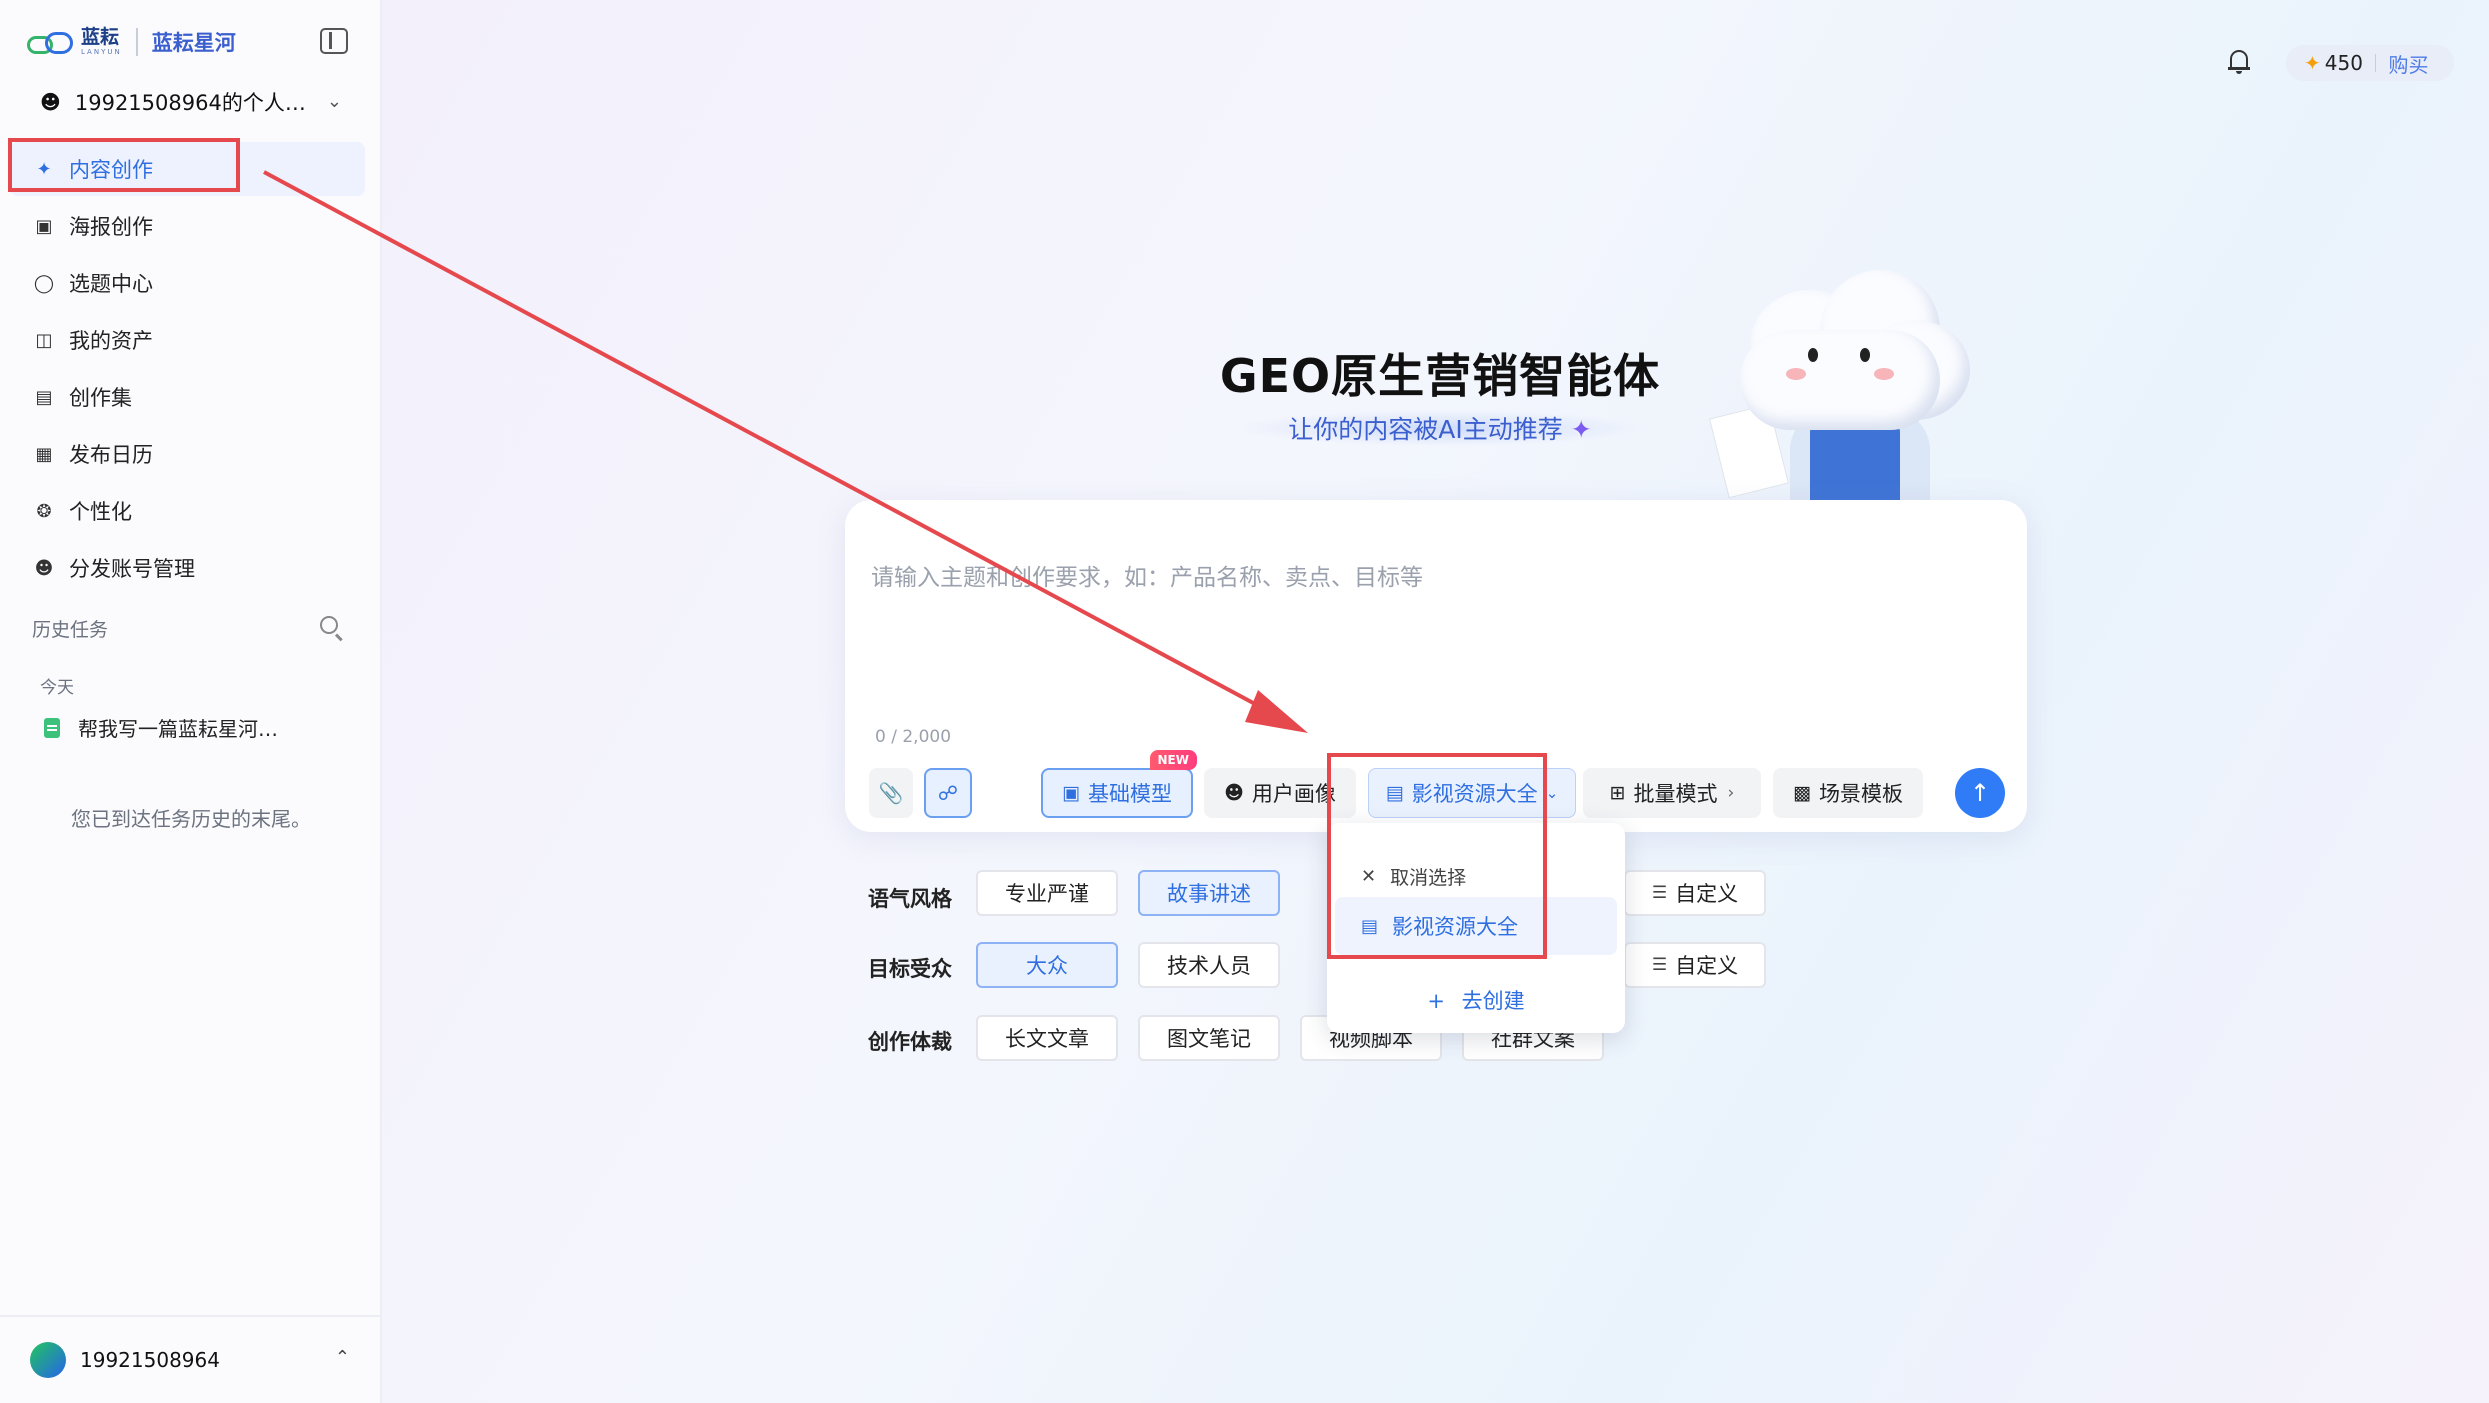 The width and height of the screenshot is (2489, 1403). Describe the element at coordinates (2375, 63) in the screenshot. I see `credit-divider` at that location.